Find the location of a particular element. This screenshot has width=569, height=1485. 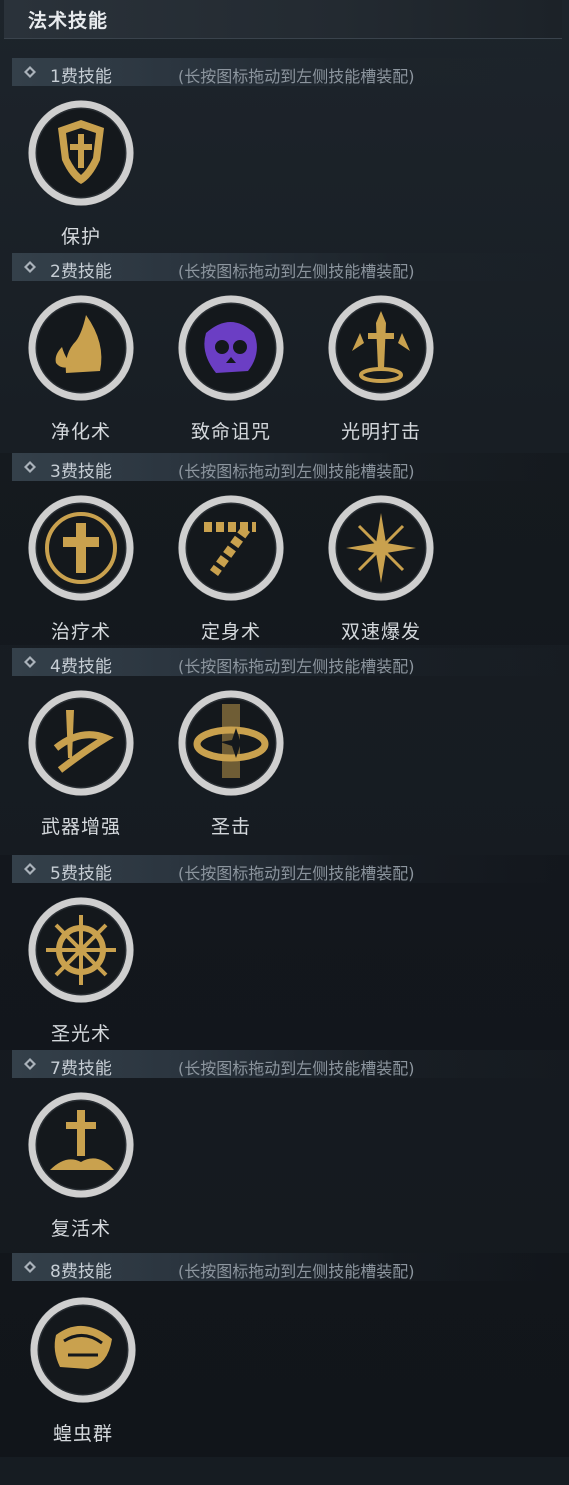

cost-section-7: 7费技能 (长按图标拖动到左侧技能槽装配) 复活术 is located at coordinates (284, 1147).